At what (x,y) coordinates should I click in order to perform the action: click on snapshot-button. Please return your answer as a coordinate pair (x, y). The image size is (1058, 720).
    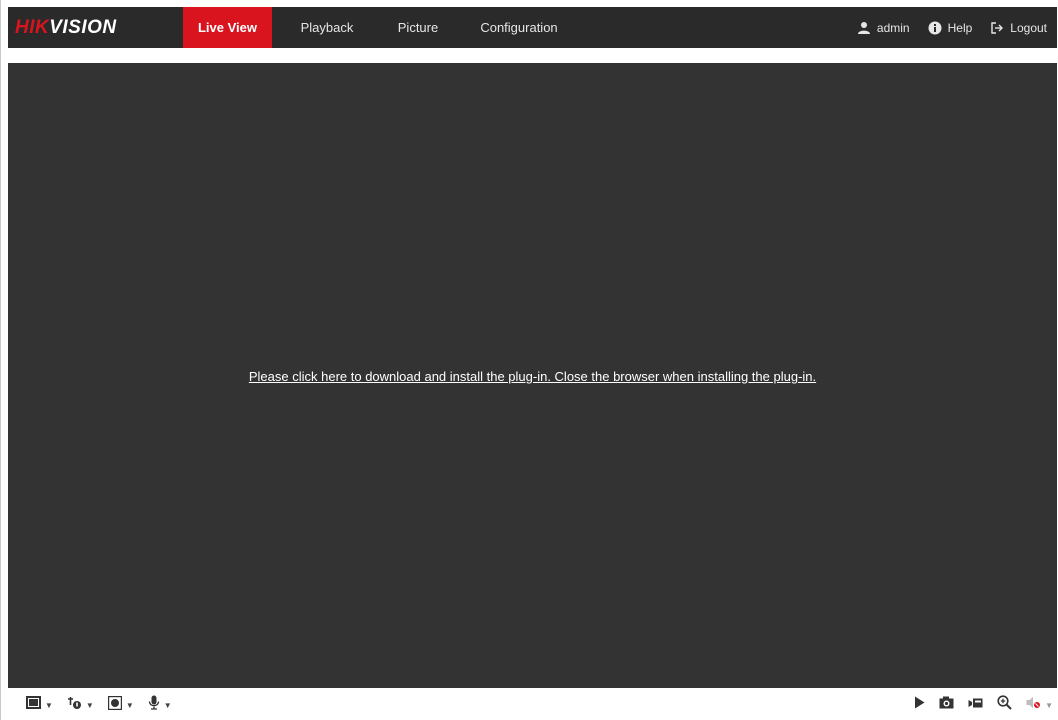
    Looking at the image, I should click on (946, 705).